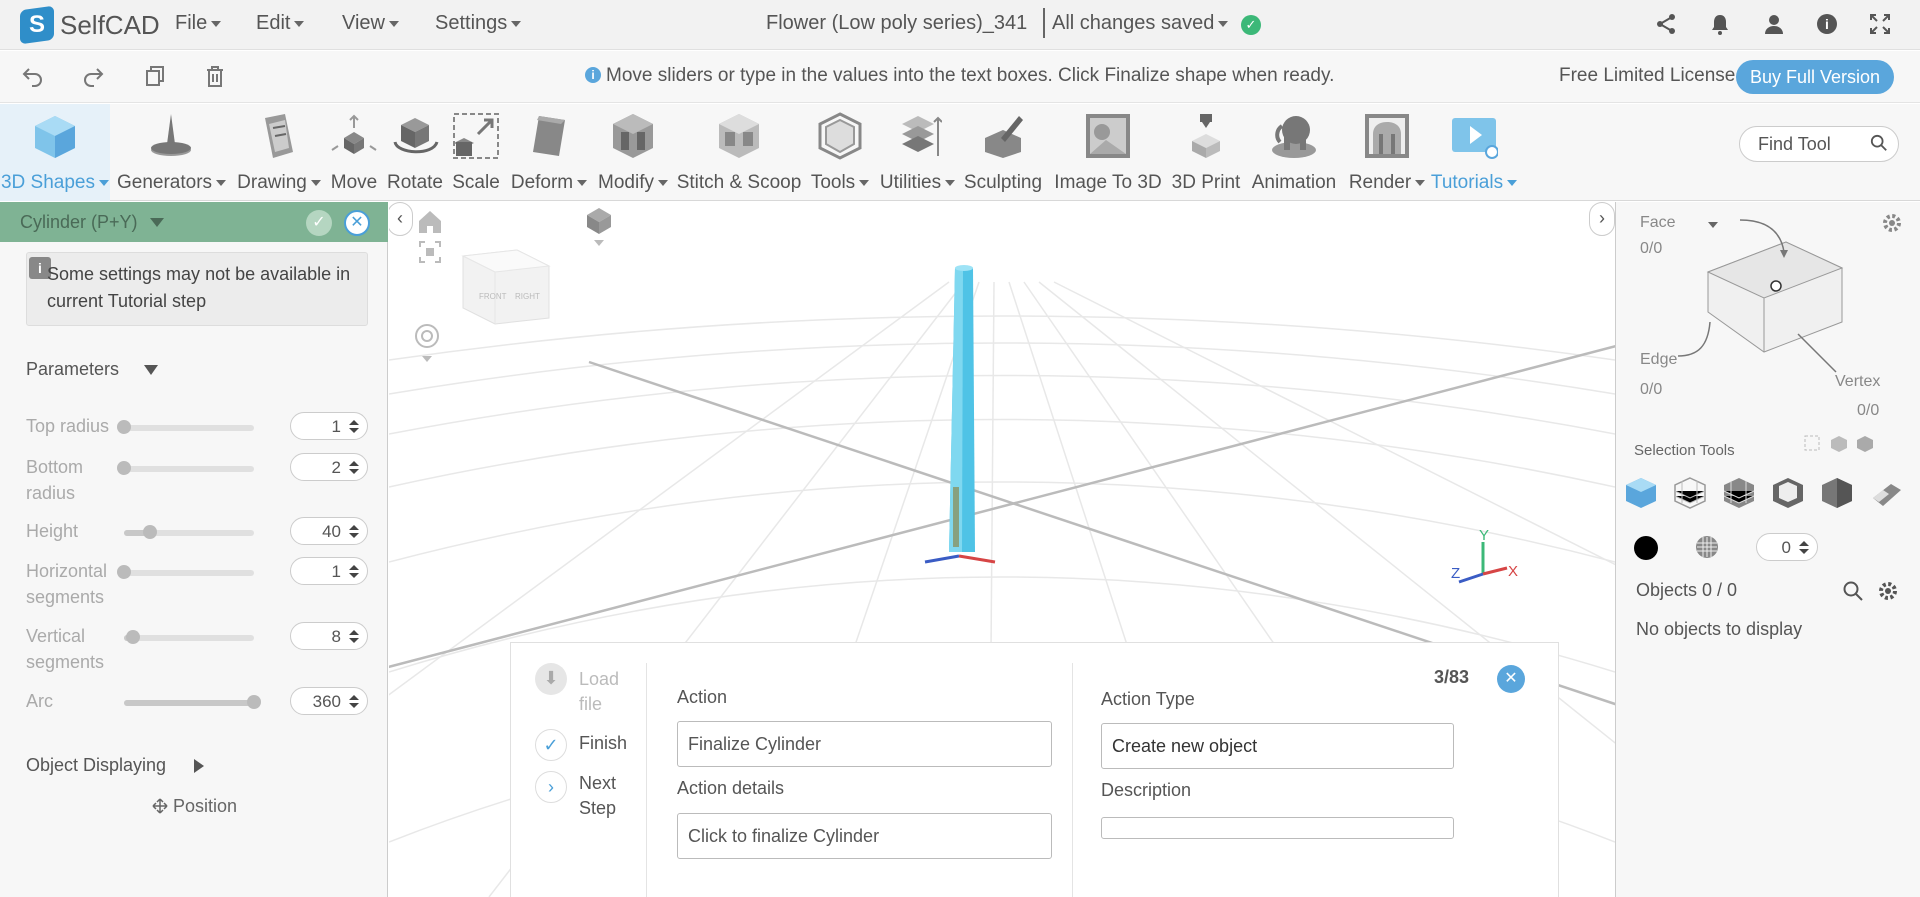  Describe the element at coordinates (864, 744) in the screenshot. I see `action-field: Finalize Cylinder` at that location.